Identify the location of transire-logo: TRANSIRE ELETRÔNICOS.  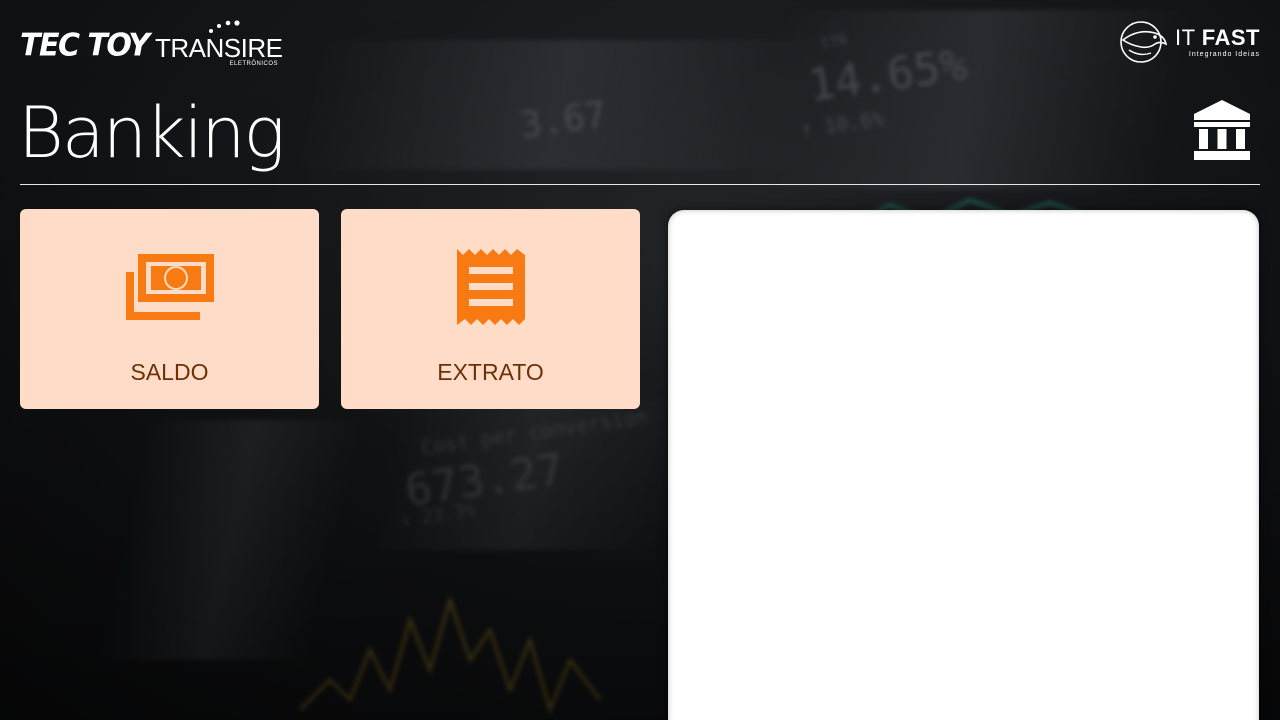
(219, 45).